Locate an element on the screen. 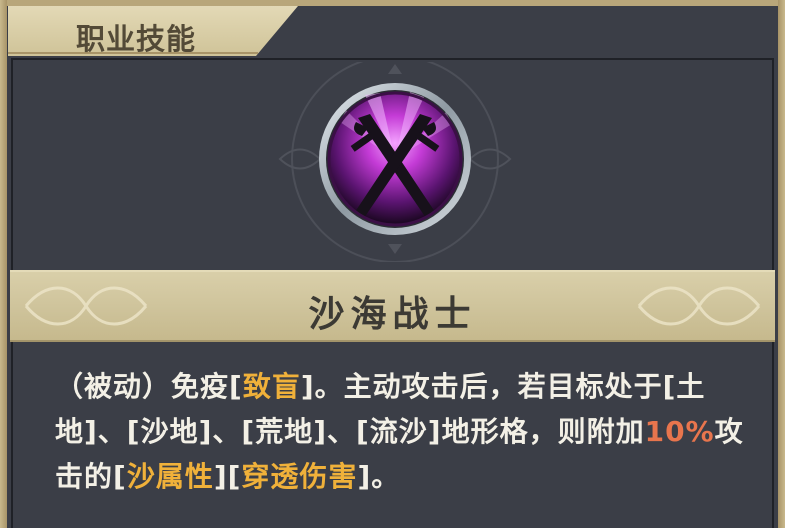 The width and height of the screenshot is (785, 528). skill-name: 沙海战士 is located at coordinates (392, 314).